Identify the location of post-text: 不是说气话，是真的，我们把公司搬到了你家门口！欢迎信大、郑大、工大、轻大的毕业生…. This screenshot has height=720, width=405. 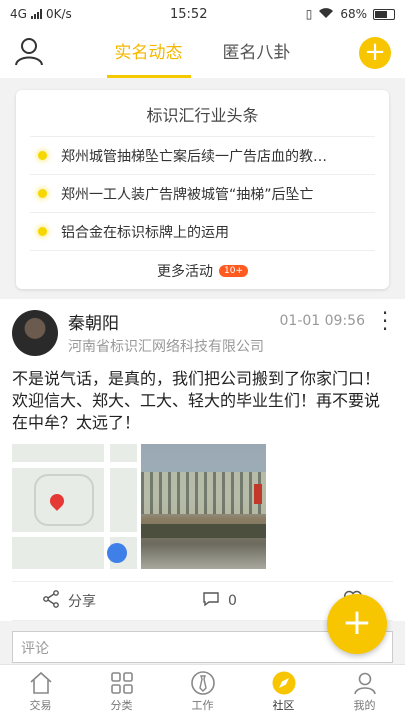
(196, 400).